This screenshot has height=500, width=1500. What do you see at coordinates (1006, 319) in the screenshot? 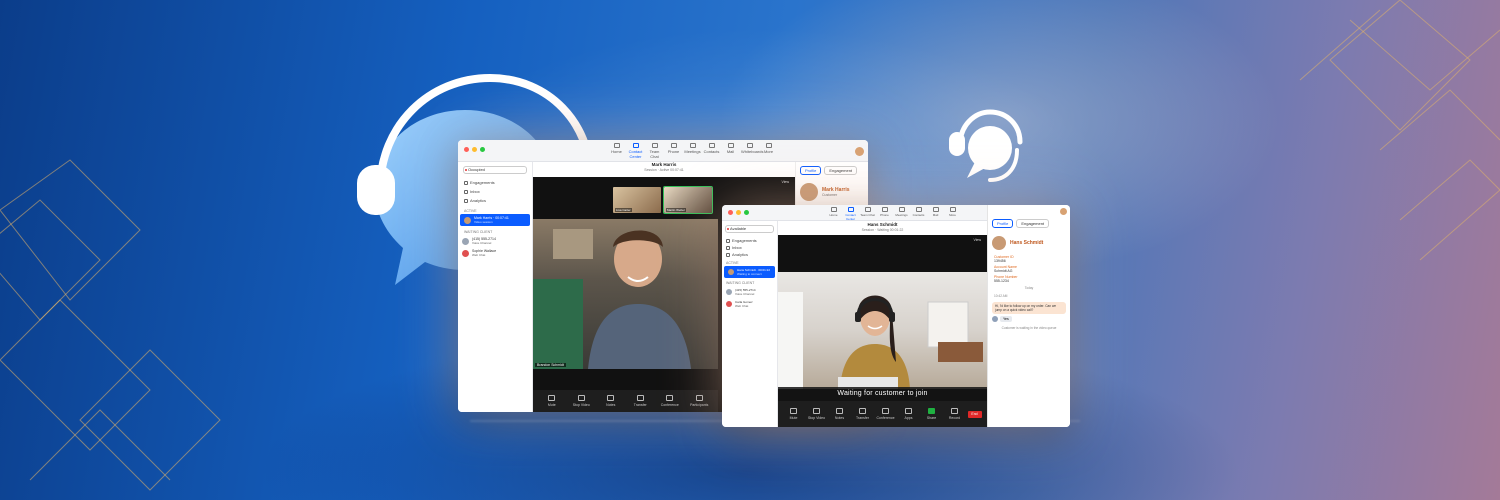
I see `chat-reply: Yes` at bounding box center [1006, 319].